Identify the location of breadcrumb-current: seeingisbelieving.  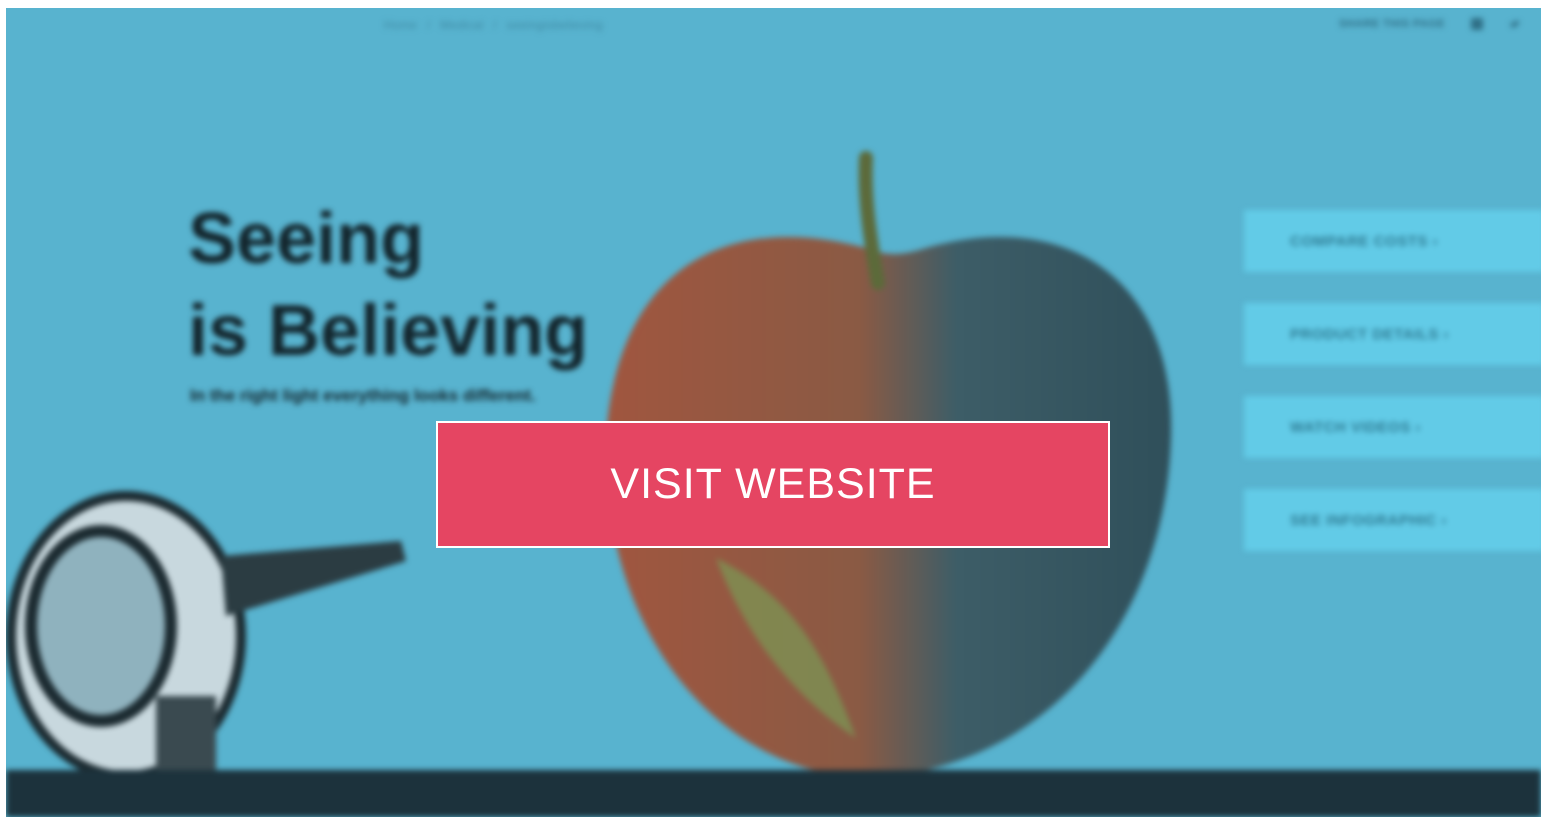
(555, 25).